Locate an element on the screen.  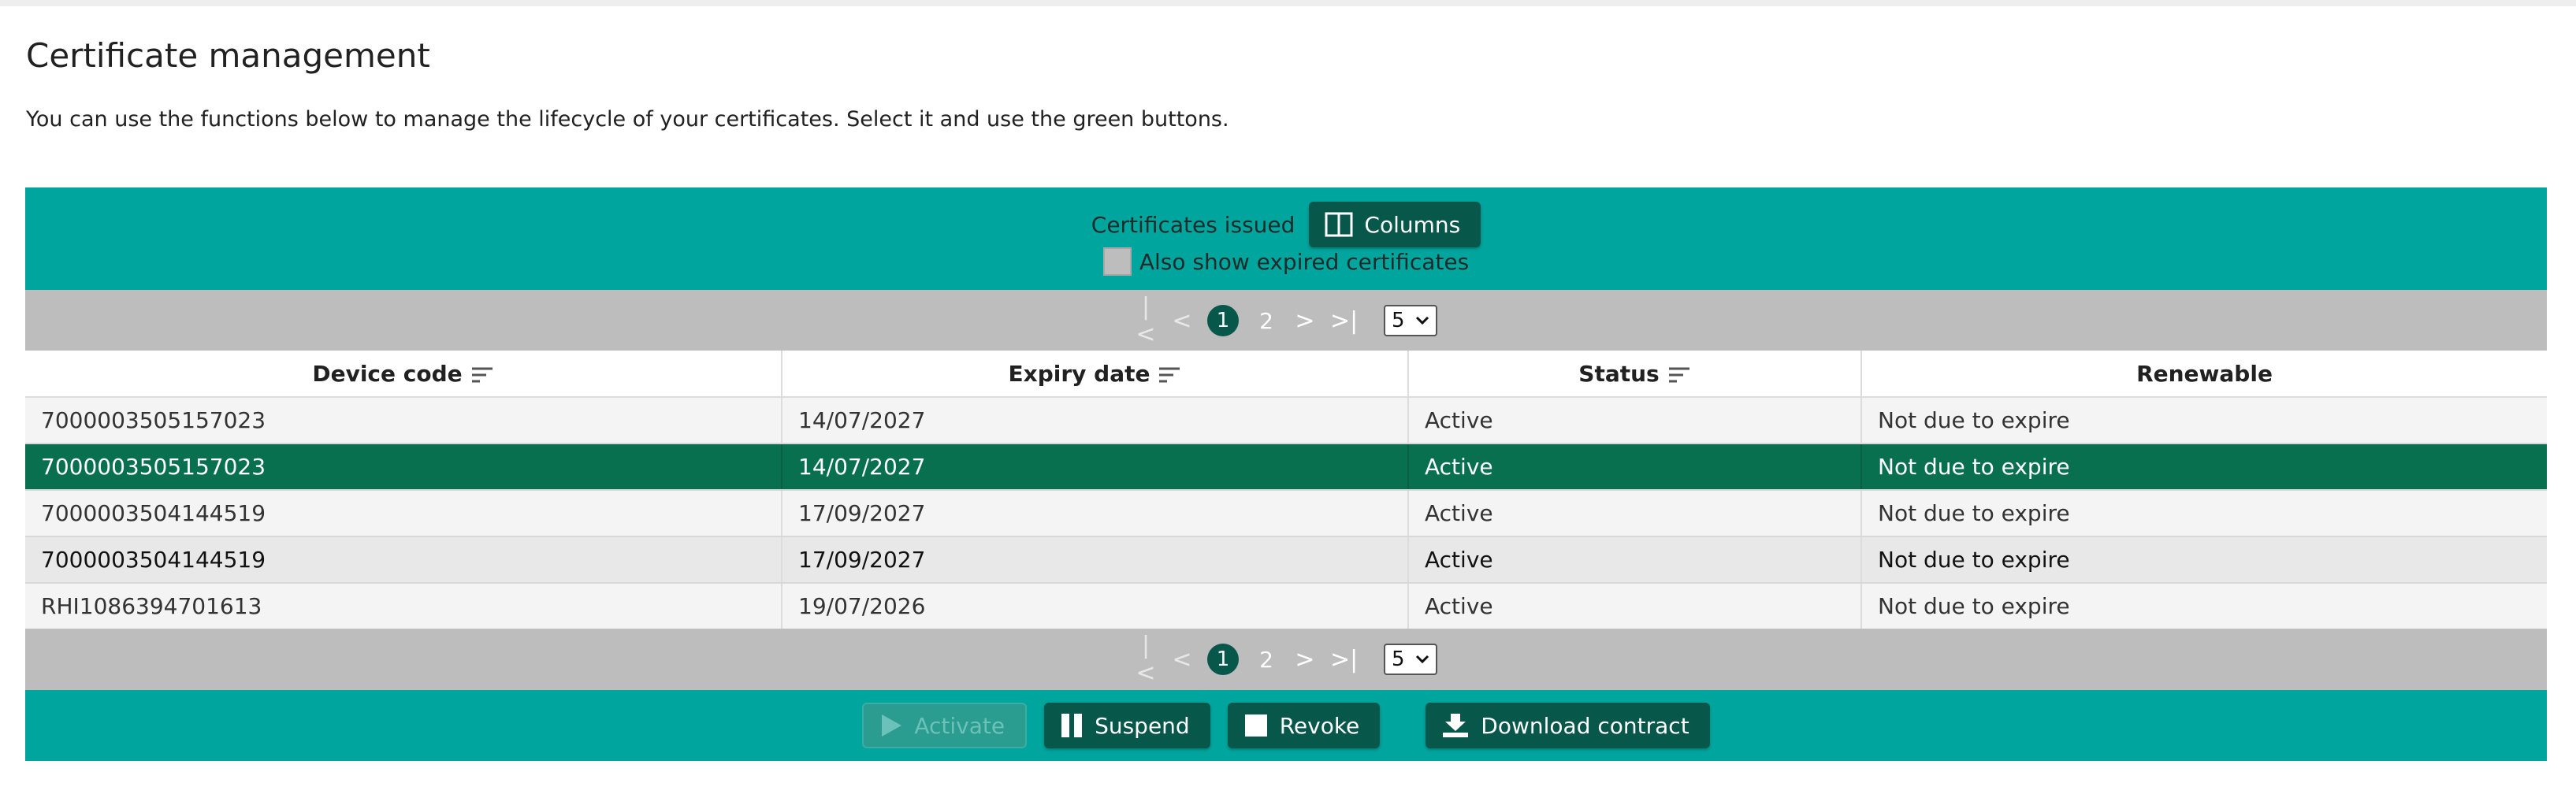
revoke-button: Revoke is located at coordinates (1304, 725).